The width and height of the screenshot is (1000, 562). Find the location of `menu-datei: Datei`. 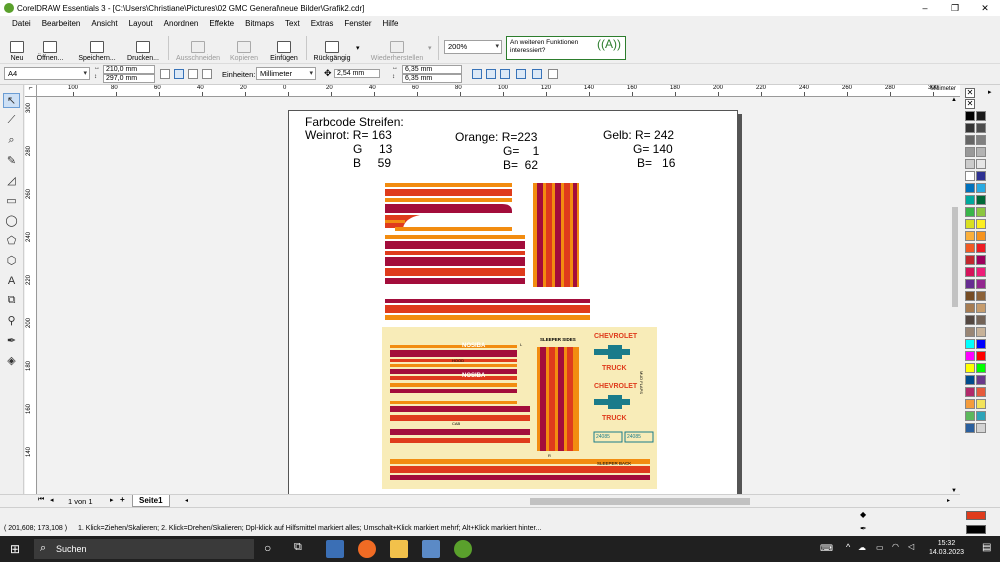

menu-datei: Datei is located at coordinates (21, 23).